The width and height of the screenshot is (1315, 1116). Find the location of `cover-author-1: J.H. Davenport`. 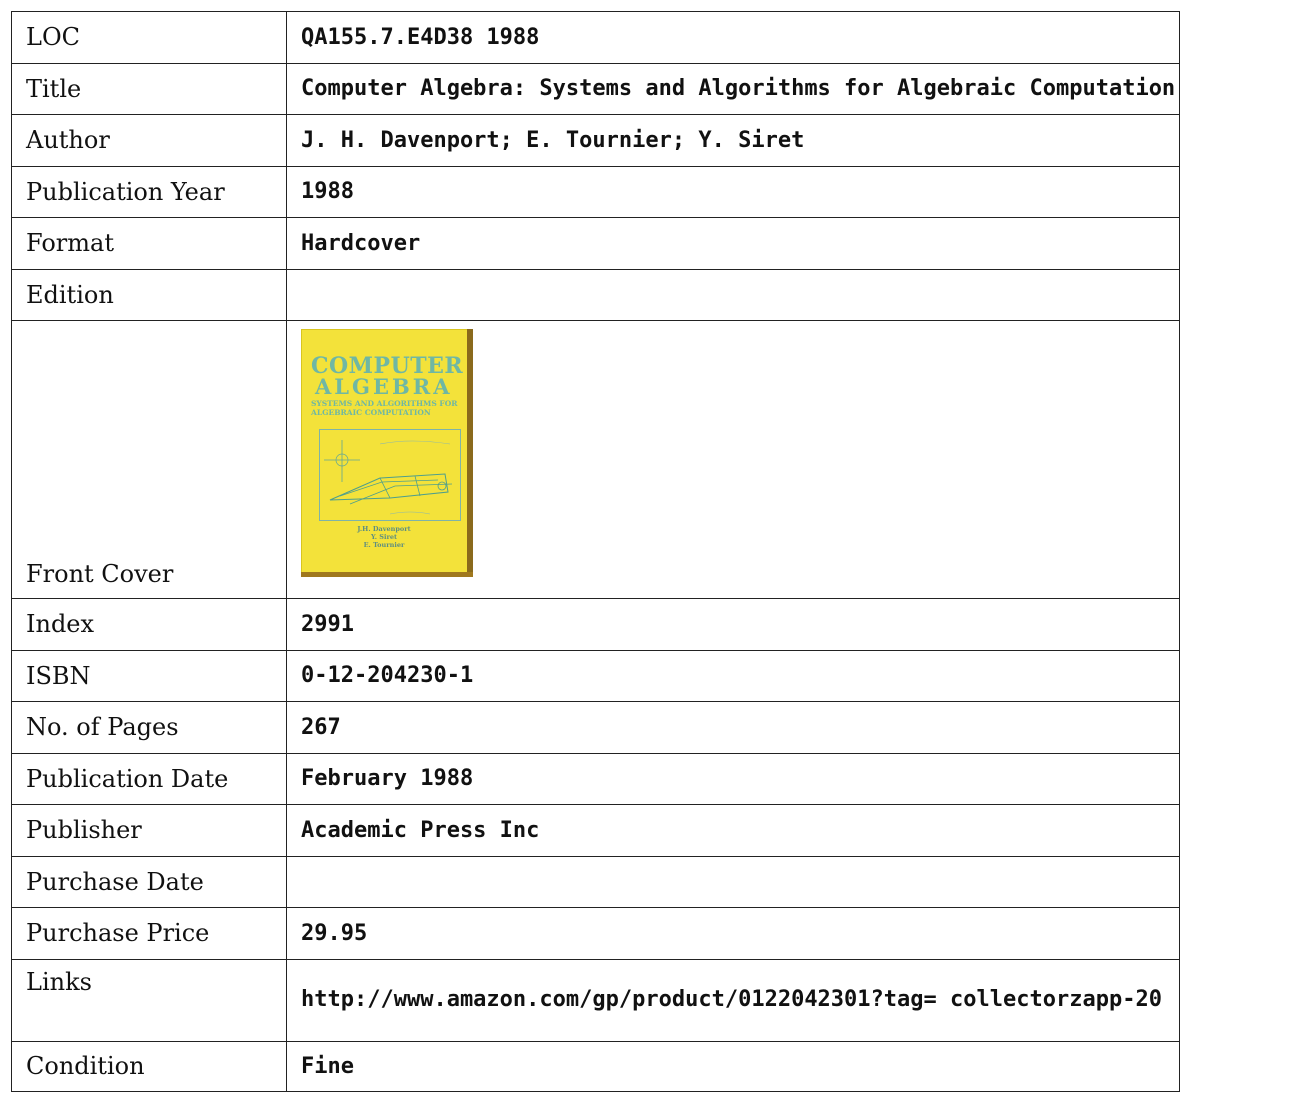

cover-author-1: J.H. Davenport is located at coordinates (384, 529).